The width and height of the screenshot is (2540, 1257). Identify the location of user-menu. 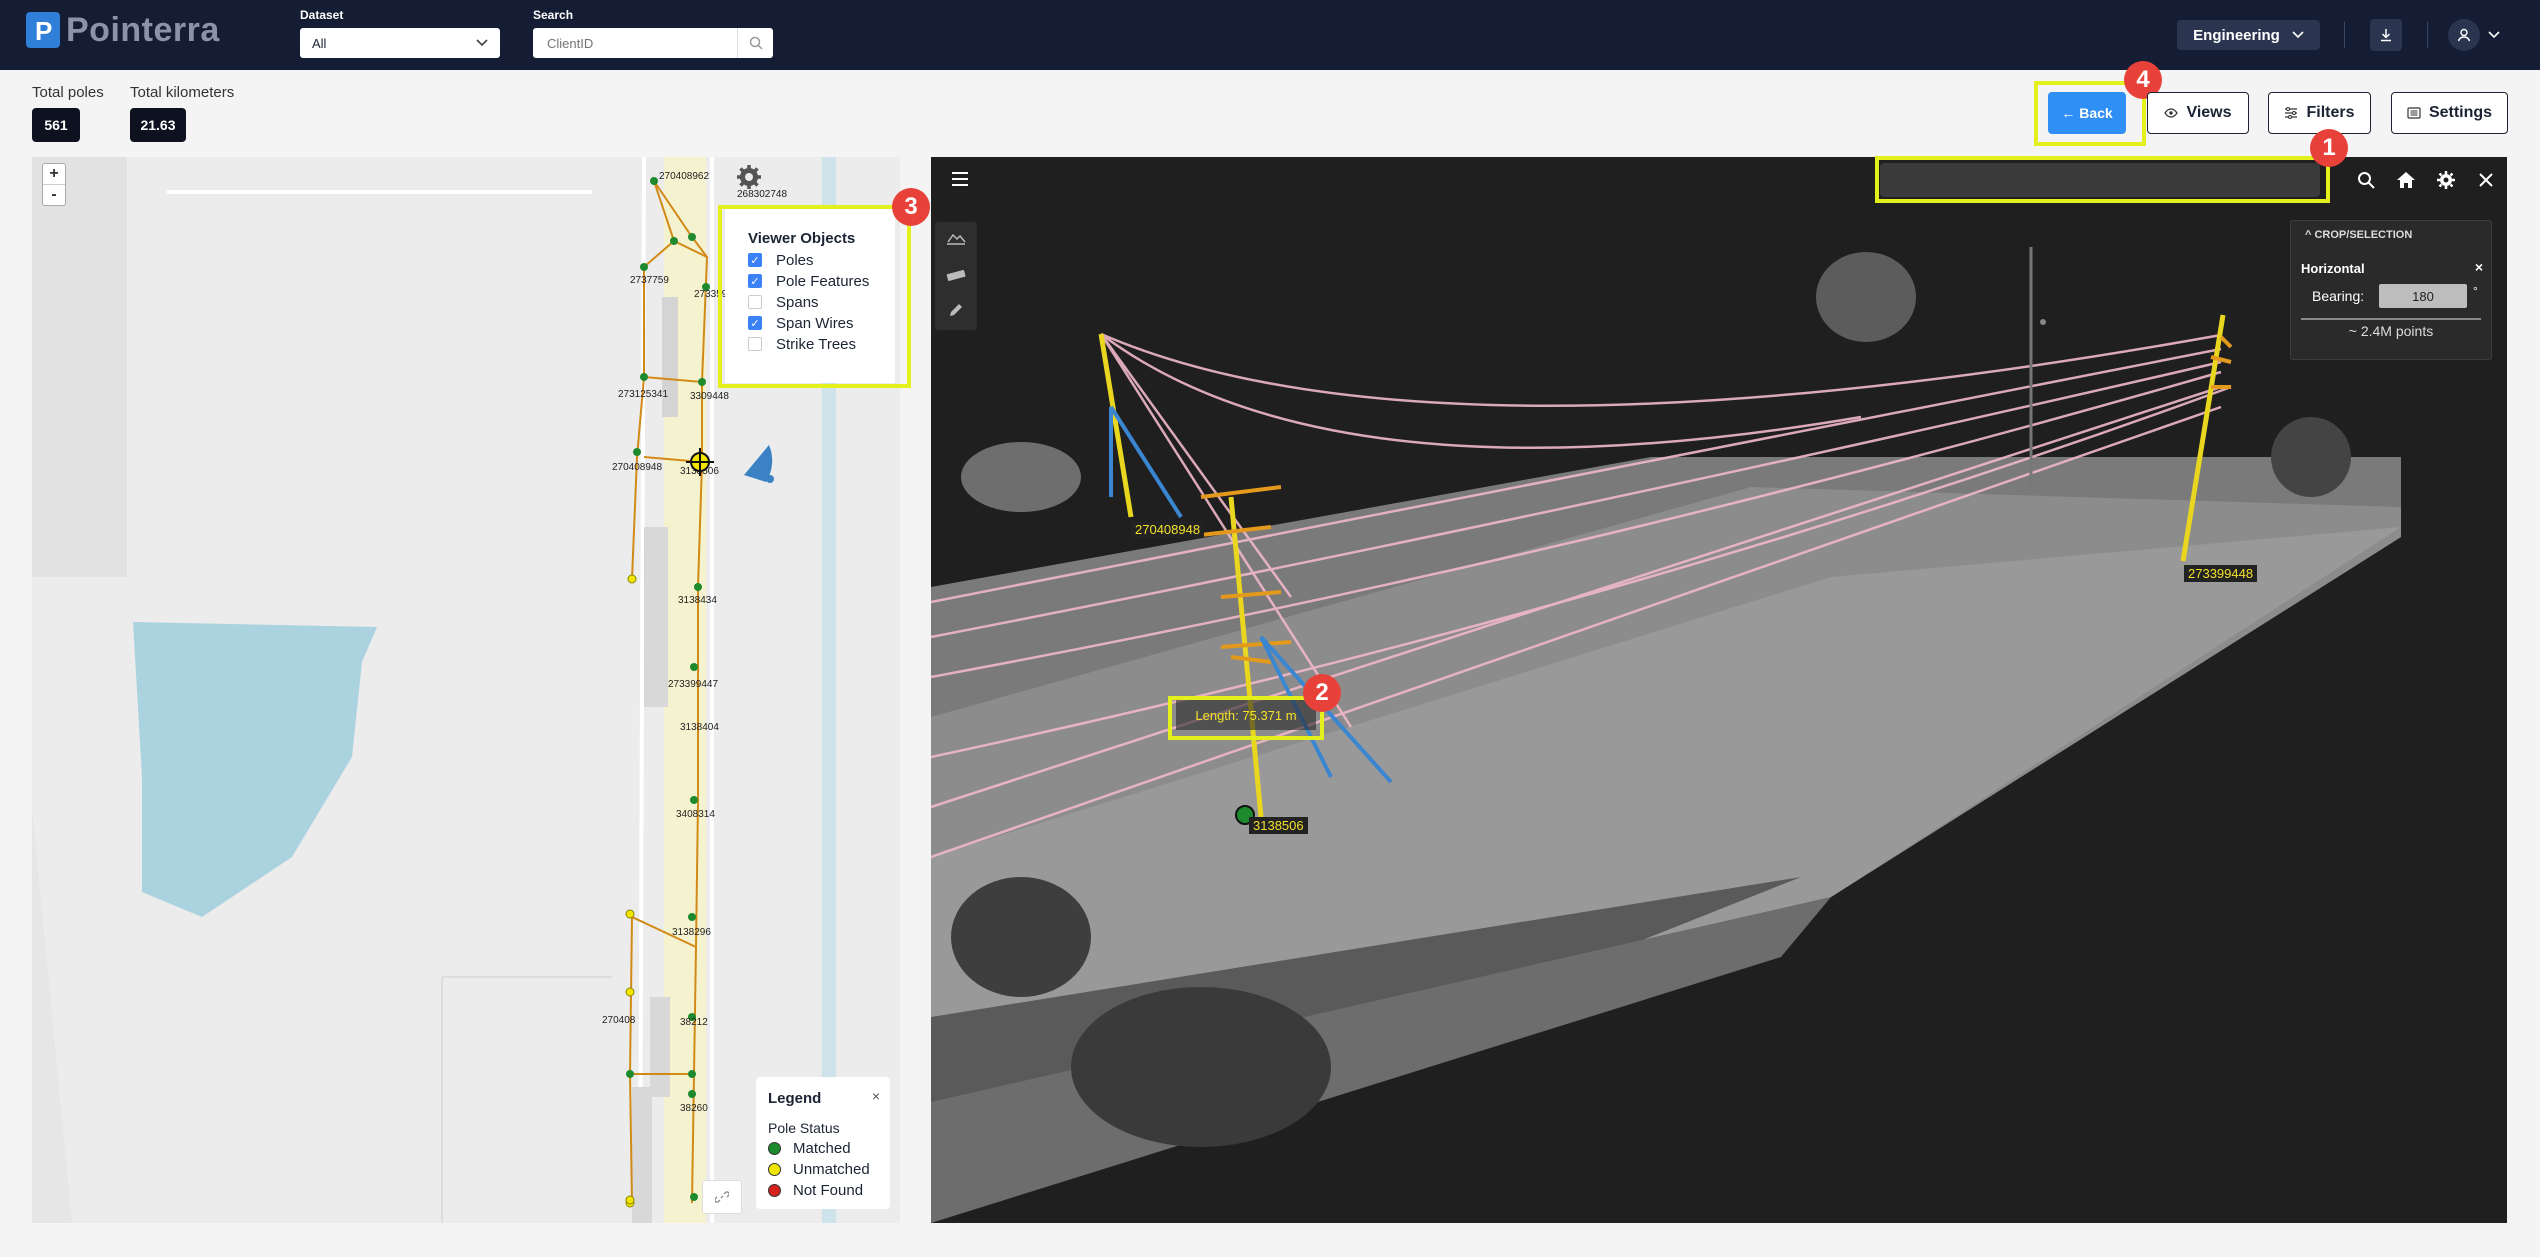
(2478, 35).